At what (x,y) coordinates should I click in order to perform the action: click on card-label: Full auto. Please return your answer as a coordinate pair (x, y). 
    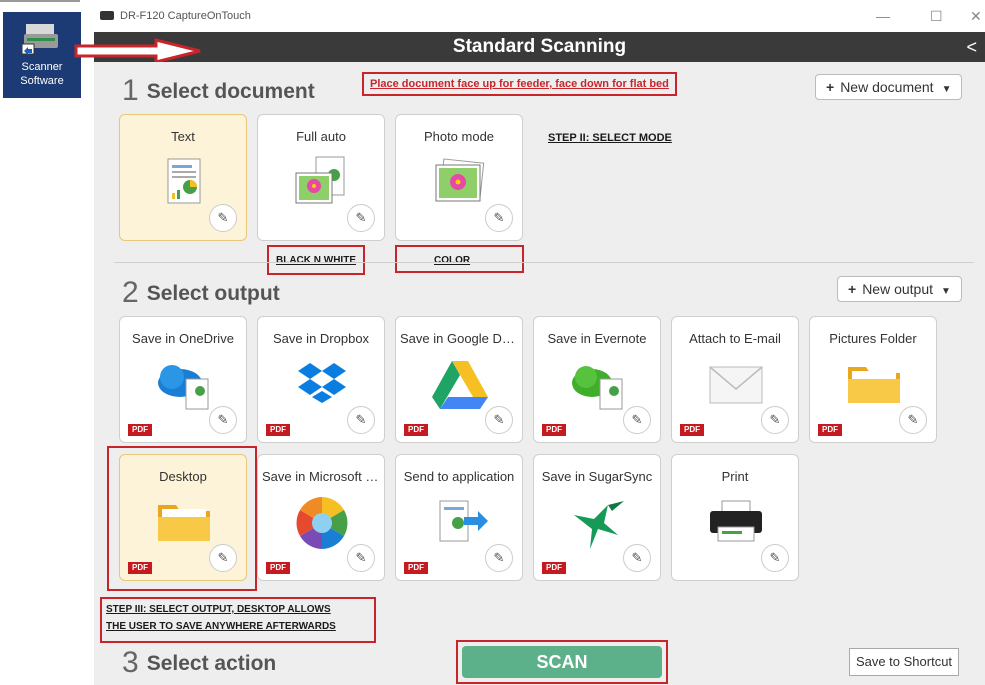
    Looking at the image, I should click on (321, 136).